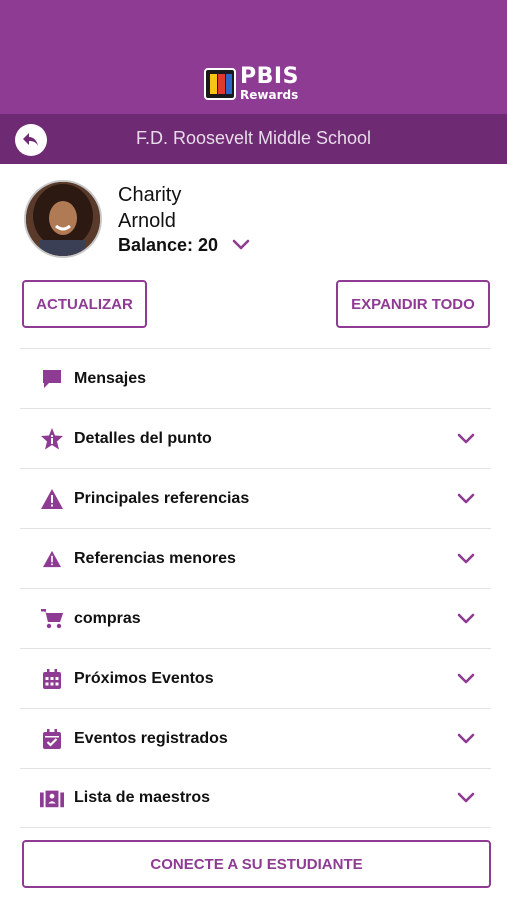  I want to click on app-header: PBIS Rewards, so click(253, 57).